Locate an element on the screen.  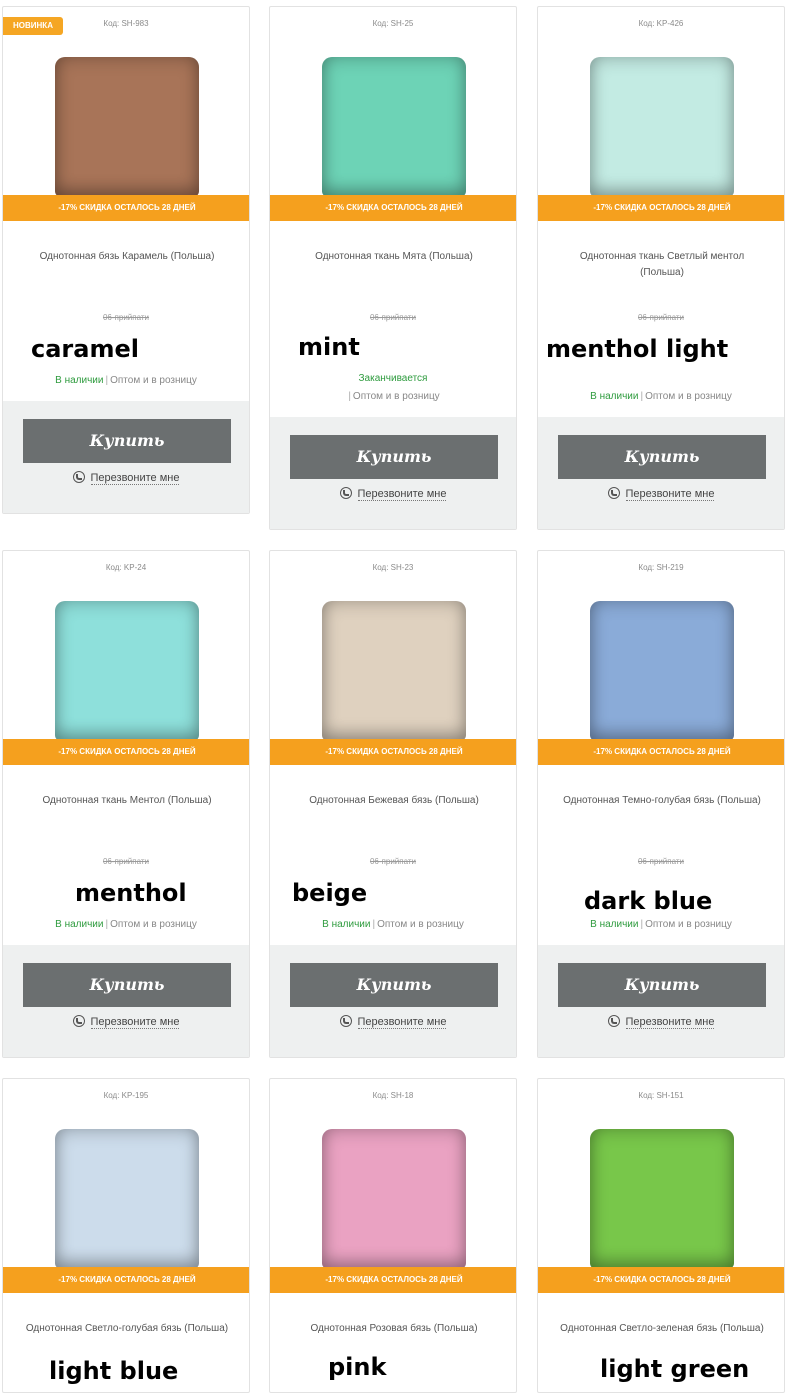
color-label: dark blue is located at coordinates (648, 901).